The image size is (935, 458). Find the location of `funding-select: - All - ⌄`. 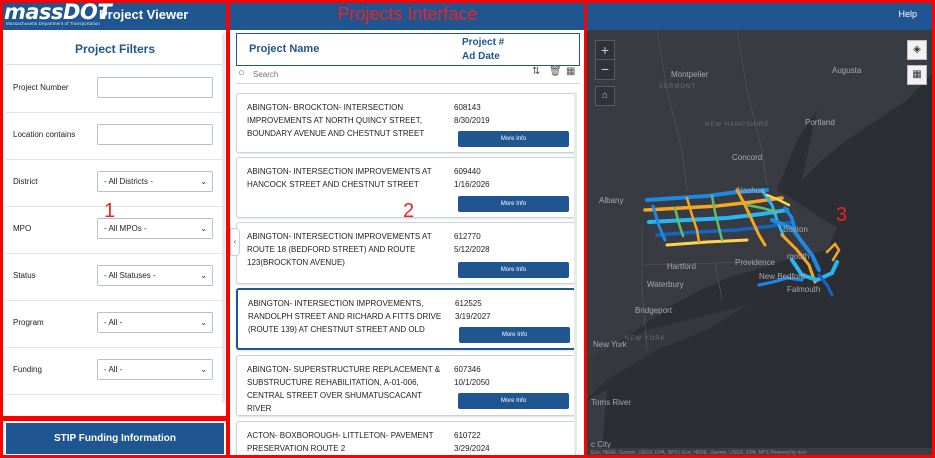

funding-select: - All - ⌄ is located at coordinates (155, 369).